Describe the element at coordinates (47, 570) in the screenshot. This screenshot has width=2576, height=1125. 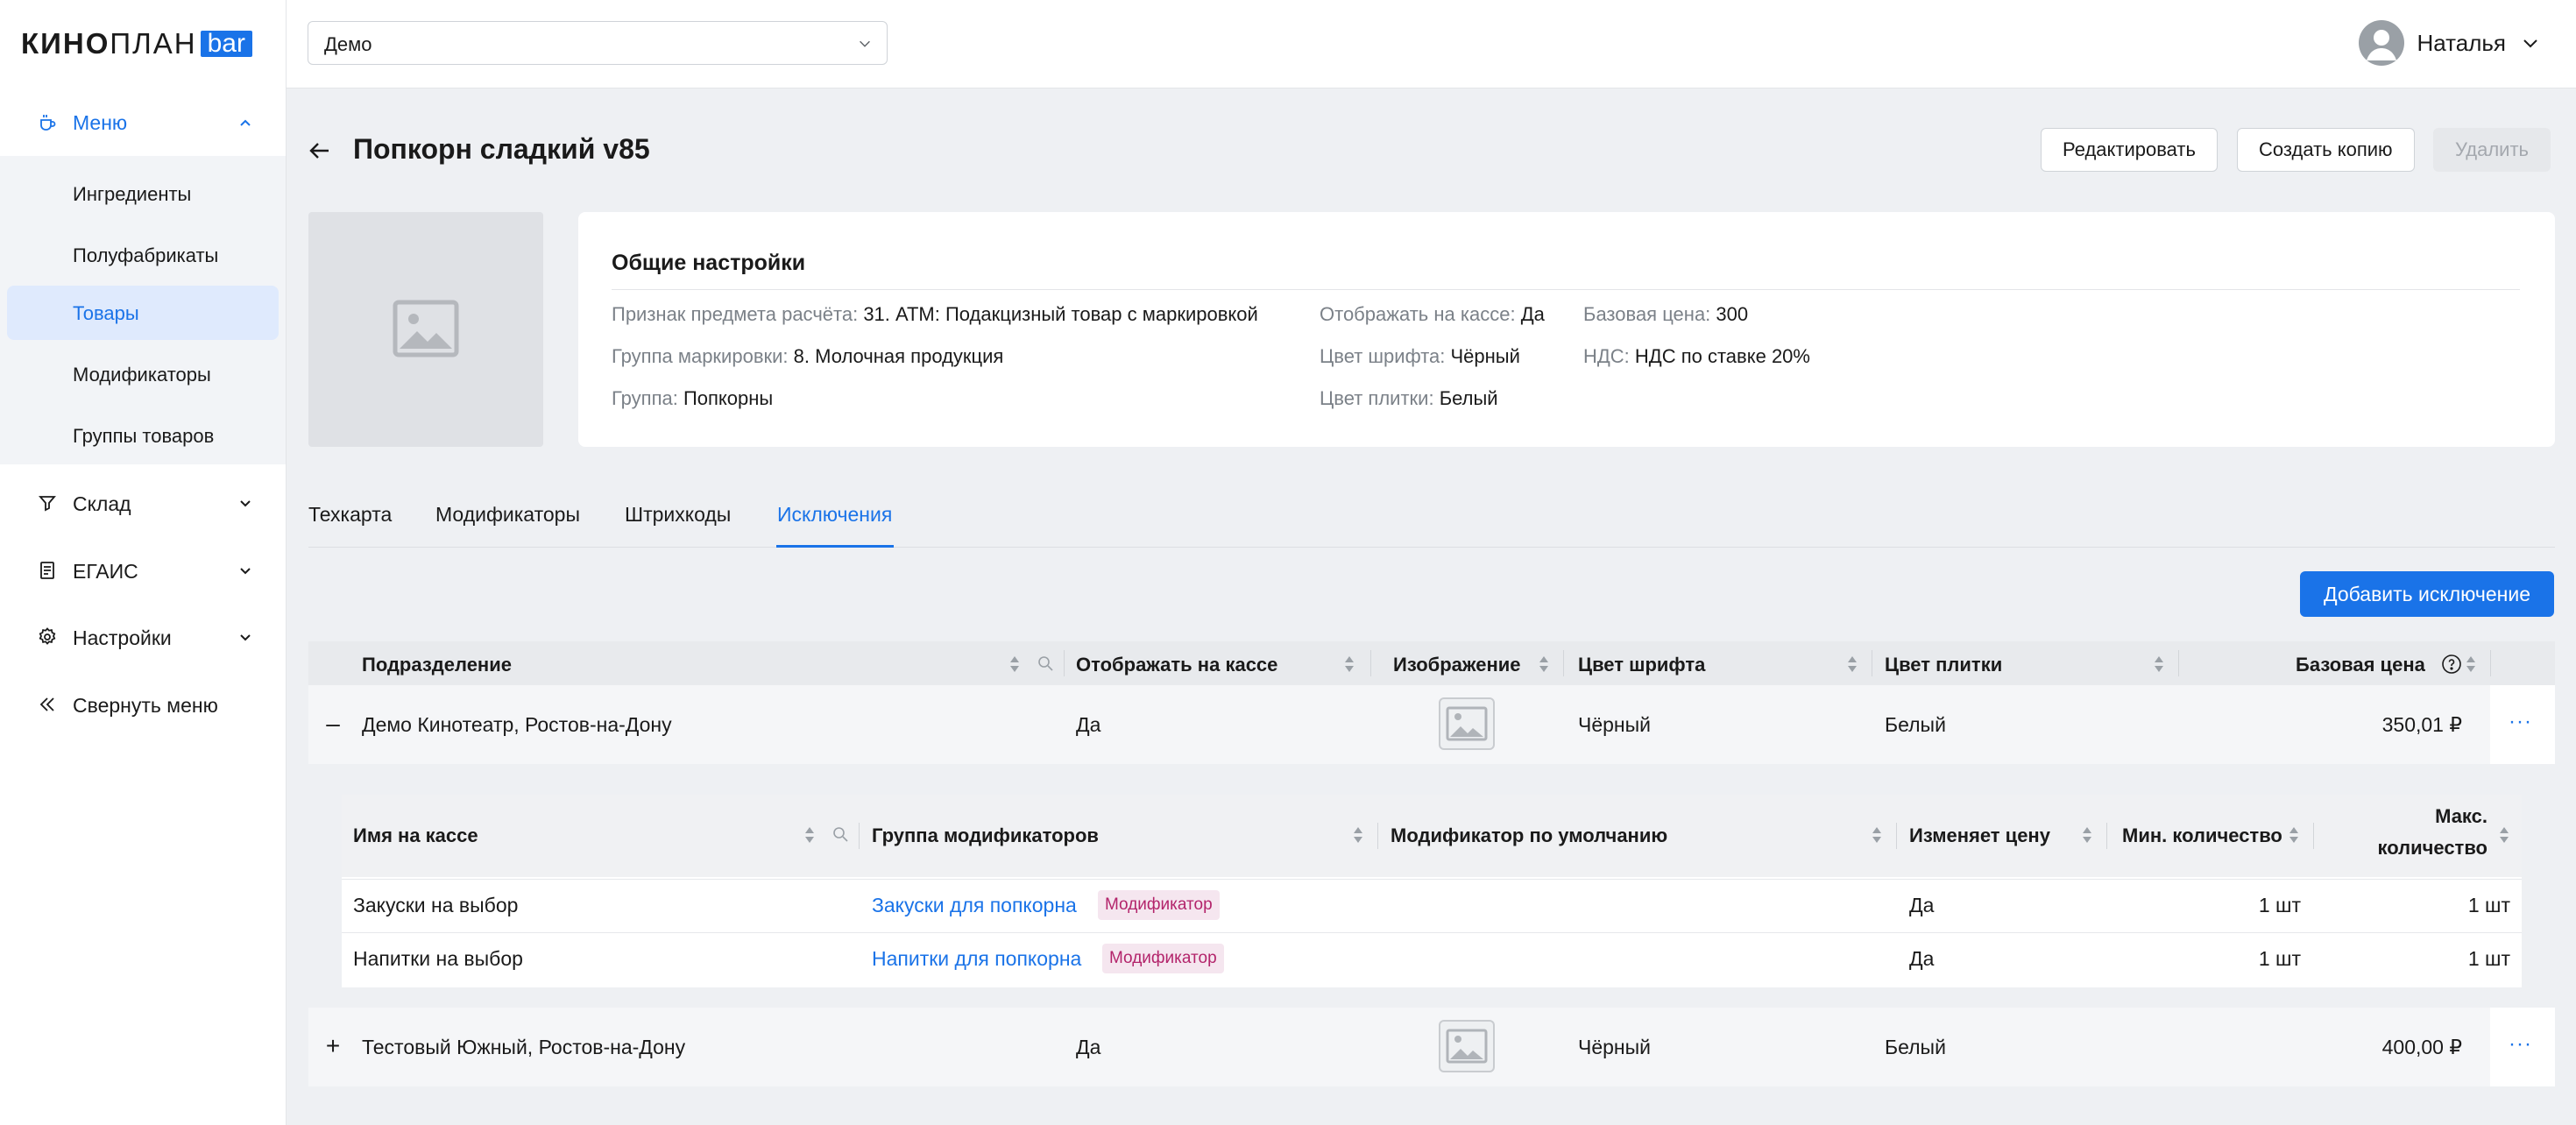
I see `document-icon` at that location.